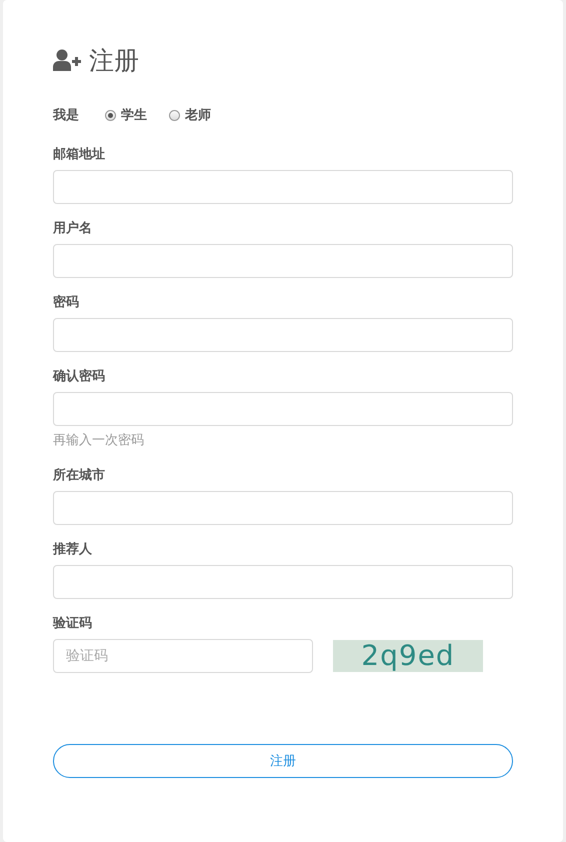 This screenshot has height=842, width=566. What do you see at coordinates (66, 303) in the screenshot?
I see `field-label: 密码` at bounding box center [66, 303].